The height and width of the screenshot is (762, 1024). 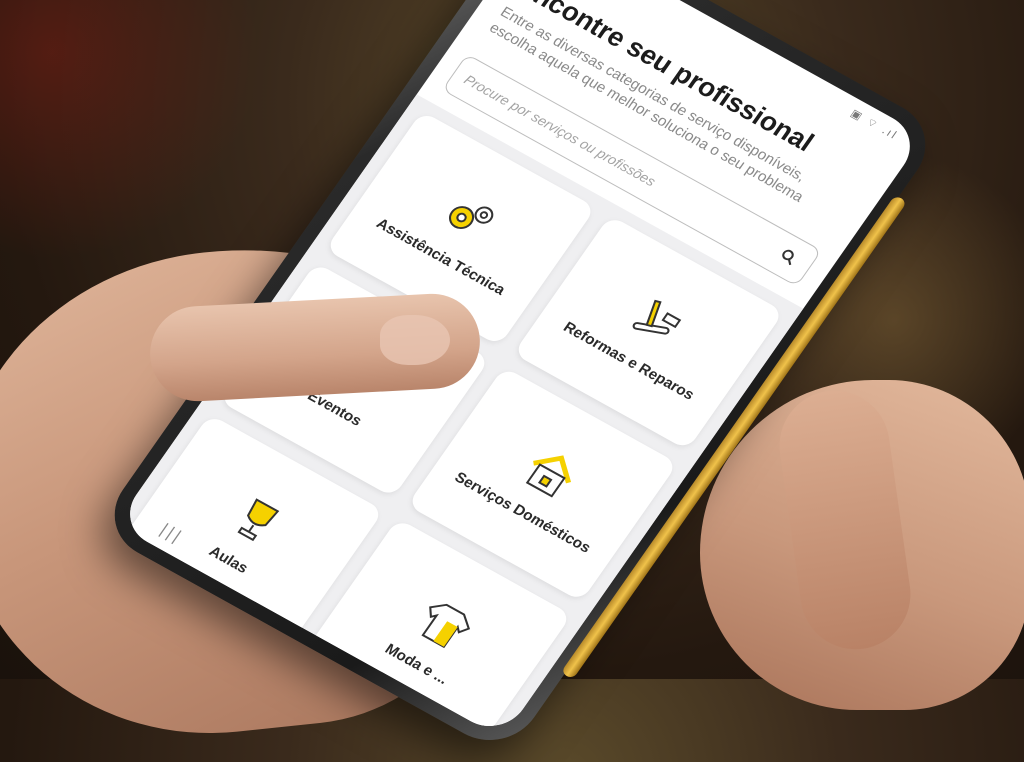 I want to click on shirt-icon, so click(x=445, y=625).